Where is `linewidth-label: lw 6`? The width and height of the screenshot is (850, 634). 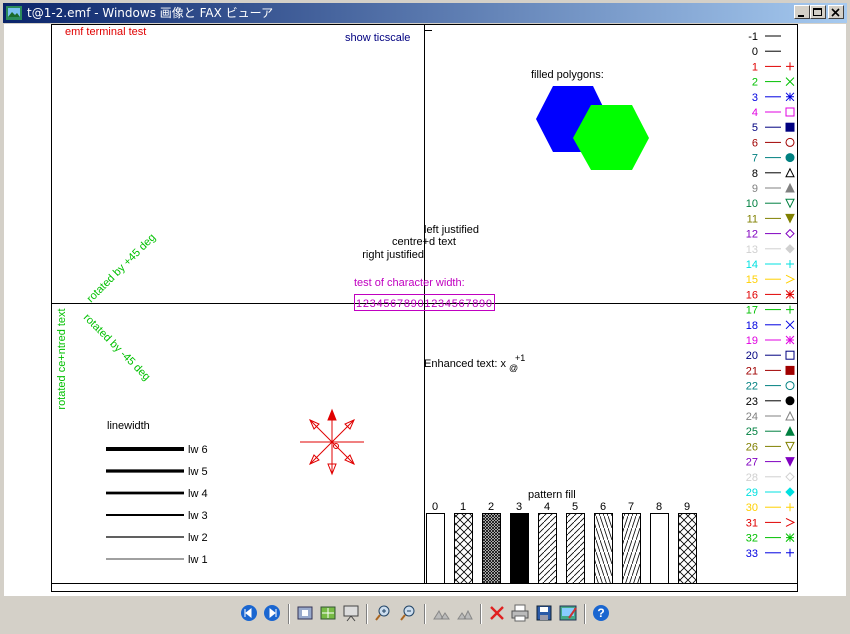 linewidth-label: lw 6 is located at coordinates (198, 450).